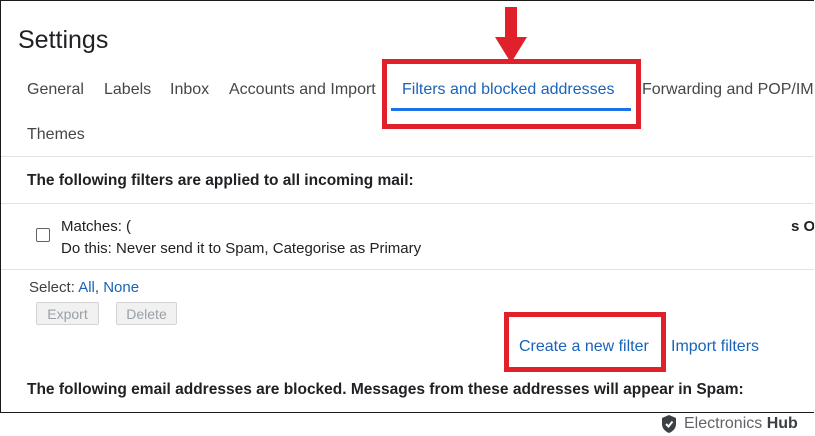 Image resolution: width=815 pixels, height=436 pixels. I want to click on filter-match-trailing: s O, so click(802, 226).